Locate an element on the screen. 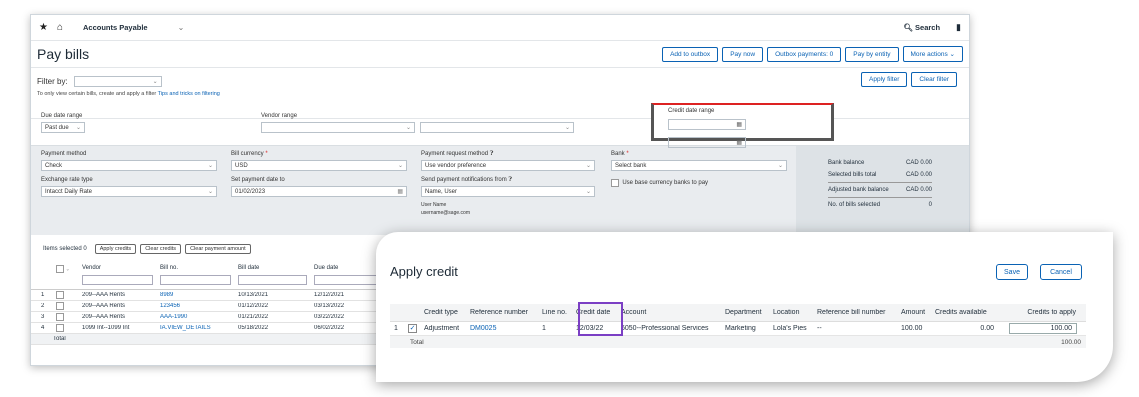  notifications-select: Name, User ⌄ is located at coordinates (508, 191).